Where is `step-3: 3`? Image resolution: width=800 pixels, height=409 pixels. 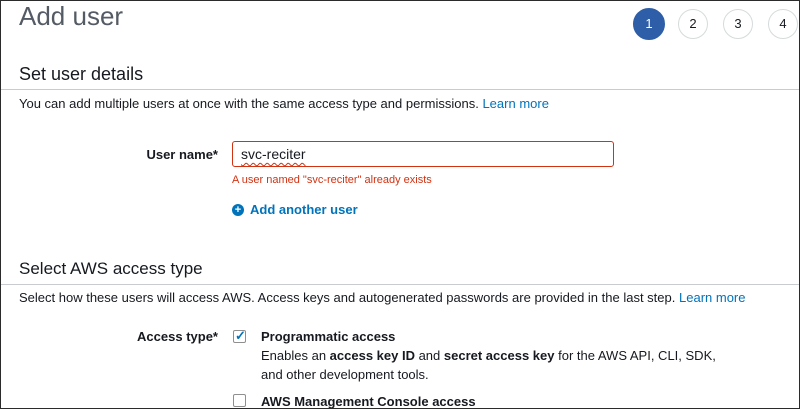
step-3: 3 is located at coordinates (738, 24).